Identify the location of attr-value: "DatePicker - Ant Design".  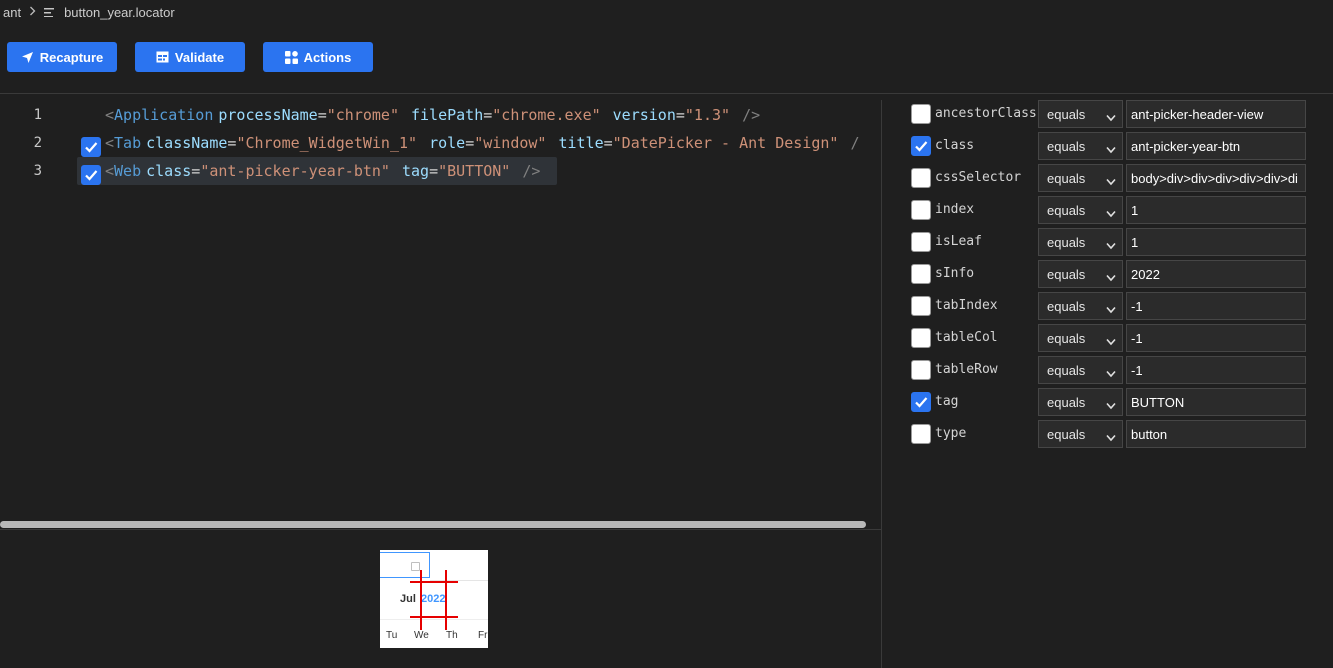
(725, 143).